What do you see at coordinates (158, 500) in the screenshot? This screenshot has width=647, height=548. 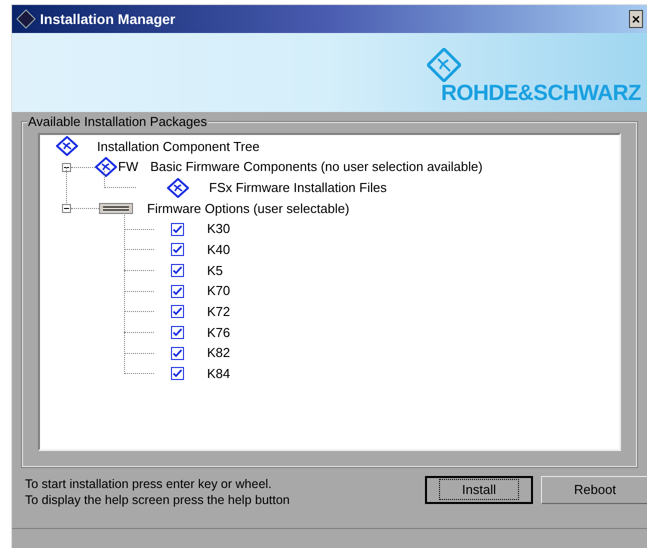 I see `hint-text: To display the help screen press the help button` at bounding box center [158, 500].